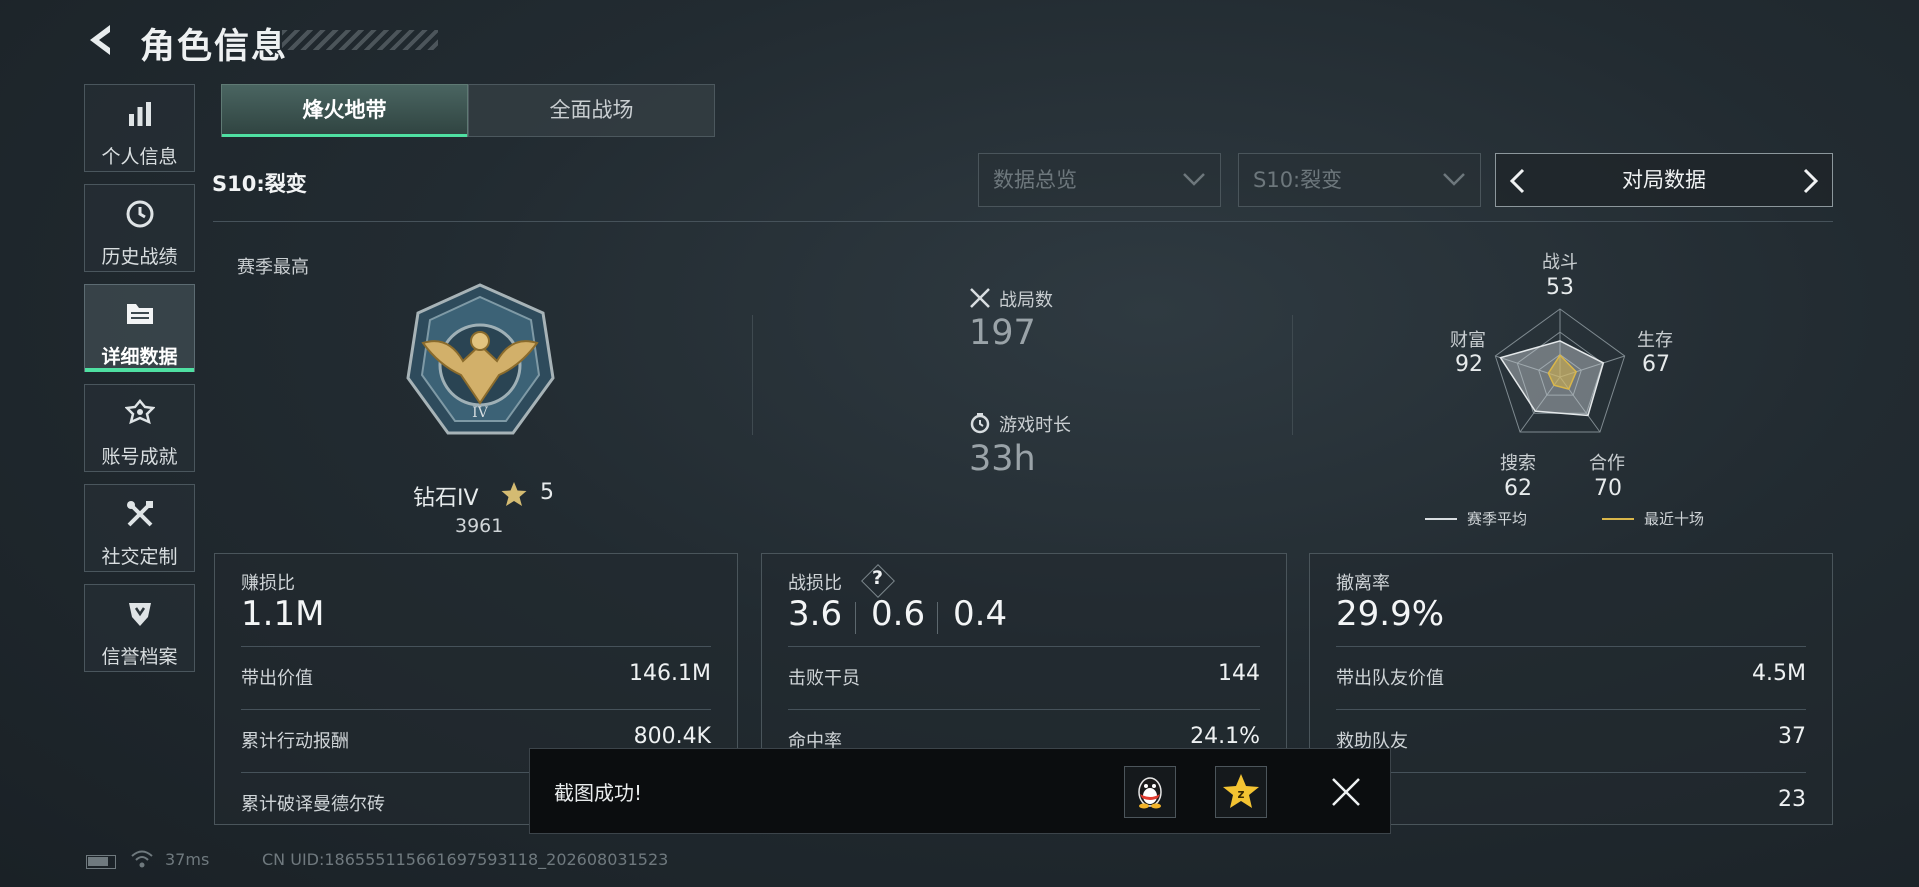 This screenshot has width=1919, height=887. I want to click on legend-season-avg-swatch, so click(1441, 519).